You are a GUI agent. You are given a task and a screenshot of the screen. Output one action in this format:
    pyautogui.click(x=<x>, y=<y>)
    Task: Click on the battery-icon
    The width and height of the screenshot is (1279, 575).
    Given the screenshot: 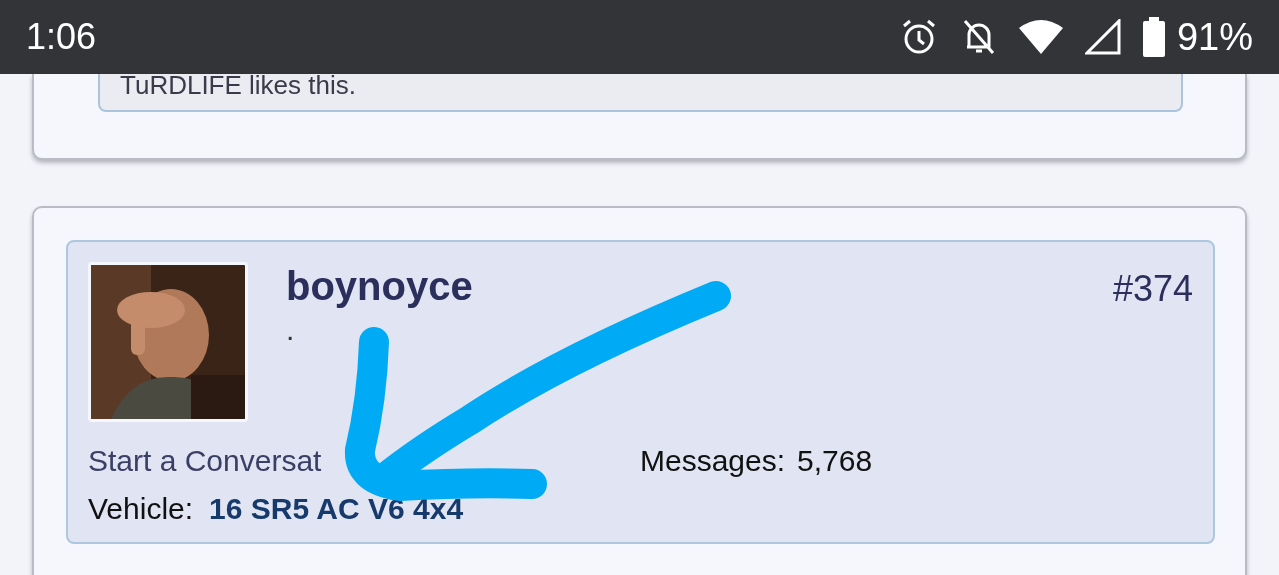 What is the action you would take?
    pyautogui.click(x=1153, y=37)
    